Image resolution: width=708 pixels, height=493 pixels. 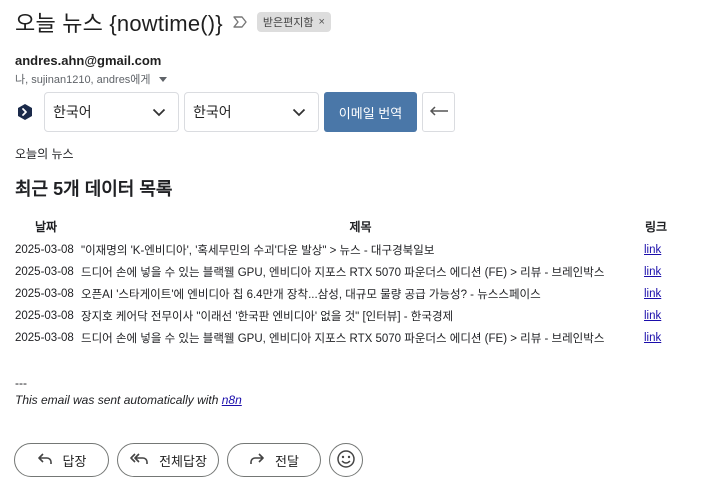 I want to click on sender-email: andres.ahn@gmail.com, so click(x=88, y=60).